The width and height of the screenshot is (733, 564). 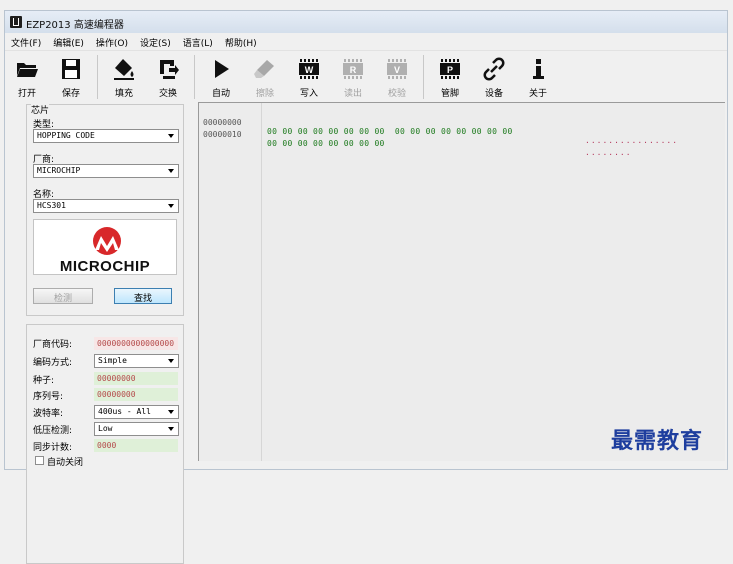 I want to click on write-button: W 写入, so click(x=309, y=77).